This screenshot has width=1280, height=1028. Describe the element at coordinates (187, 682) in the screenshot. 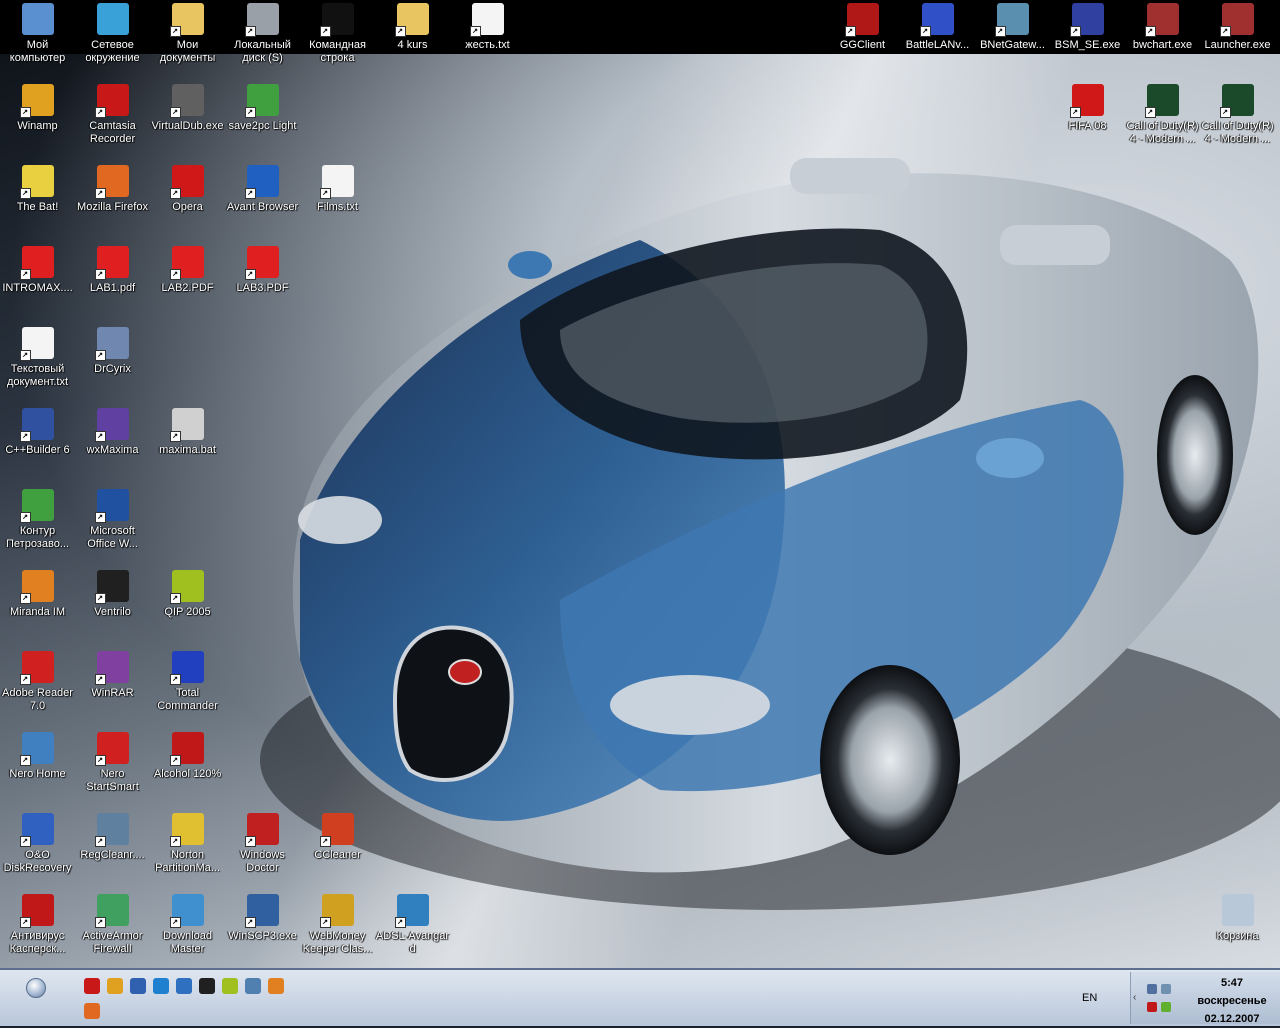

I see `desktop-icon: ↗ Total Commander` at that location.